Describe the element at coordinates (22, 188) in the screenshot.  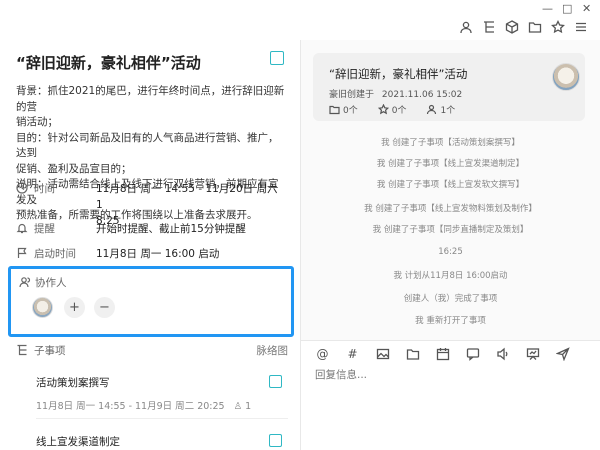
I see `clock-icon` at that location.